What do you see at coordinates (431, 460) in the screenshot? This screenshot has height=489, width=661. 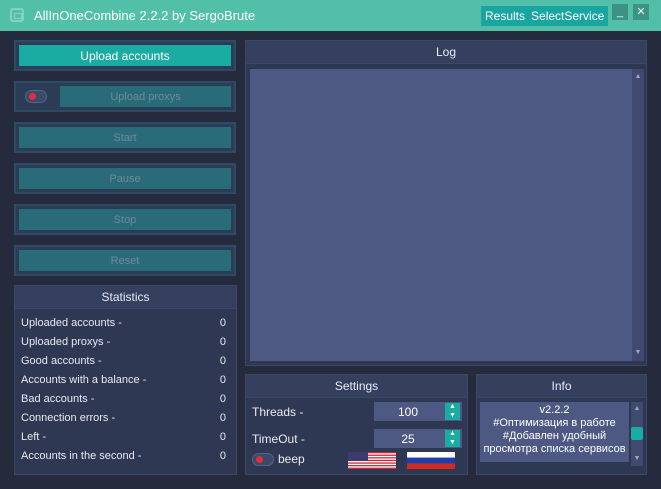 I see `ru-flag-icon` at bounding box center [431, 460].